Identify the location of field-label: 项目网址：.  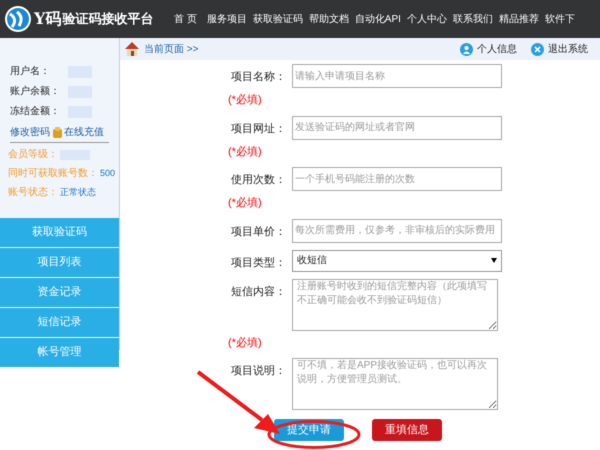
(258, 129).